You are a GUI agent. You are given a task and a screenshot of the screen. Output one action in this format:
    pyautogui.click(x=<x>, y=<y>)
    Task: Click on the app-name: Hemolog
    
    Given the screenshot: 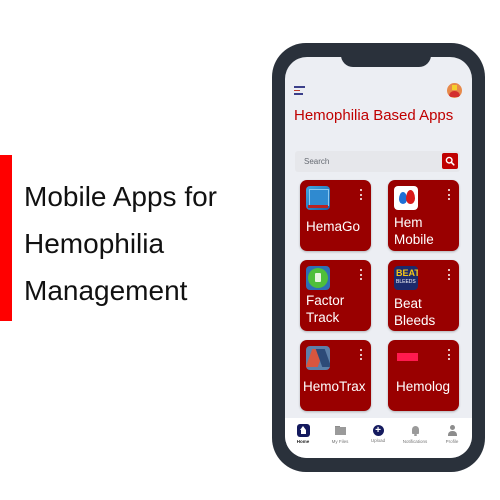 What is the action you would take?
    pyautogui.click(x=423, y=386)
    